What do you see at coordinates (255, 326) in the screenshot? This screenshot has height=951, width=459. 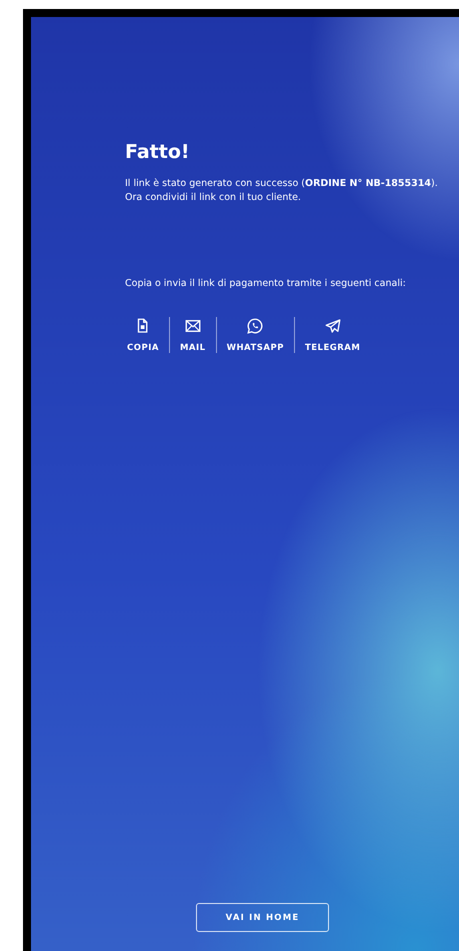 I see `chat-phone-icon` at bounding box center [255, 326].